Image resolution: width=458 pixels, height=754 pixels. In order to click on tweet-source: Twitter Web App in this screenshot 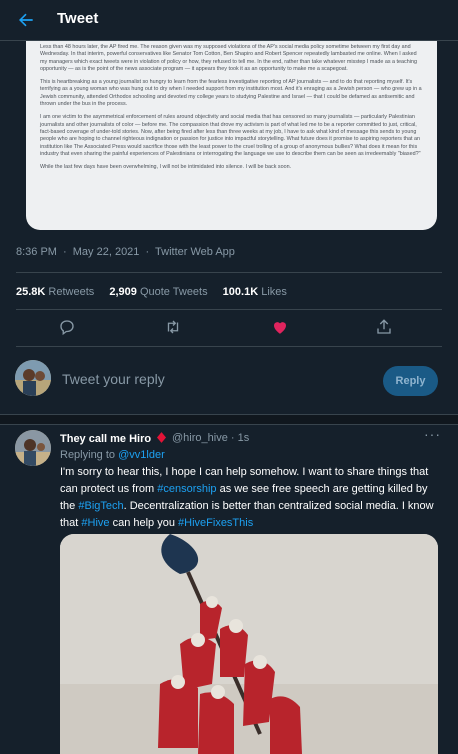, I will do `click(195, 252)`.